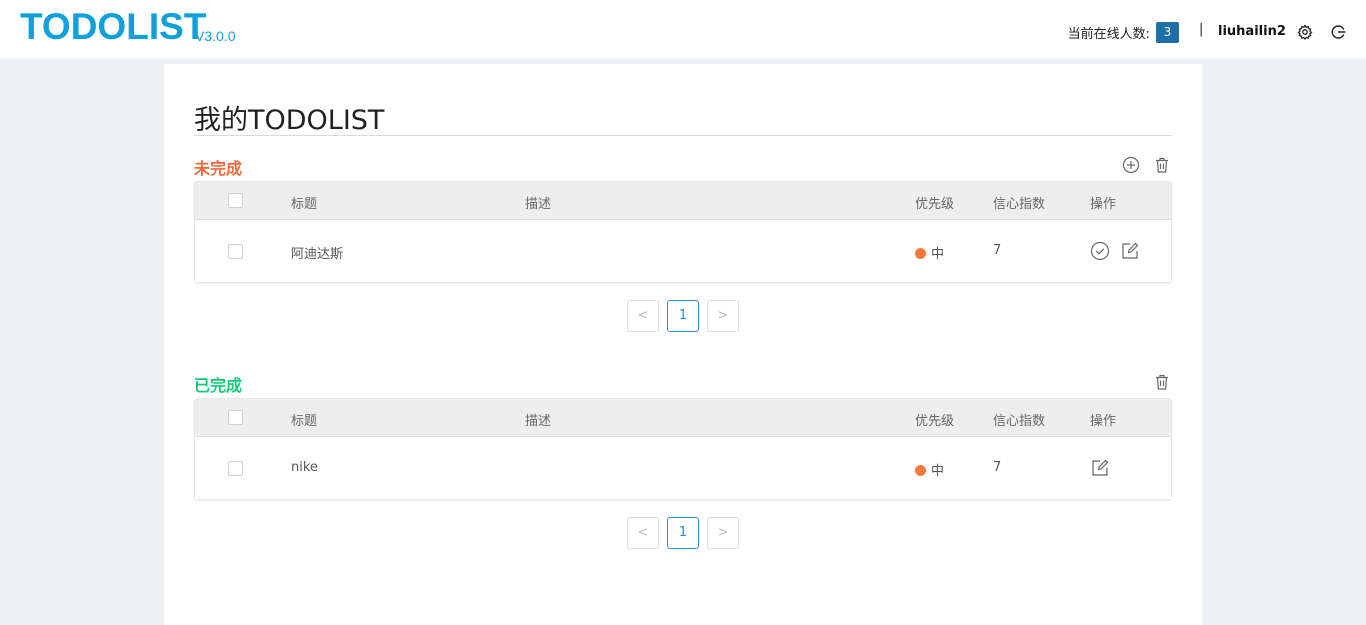 This screenshot has height=625, width=1366. I want to click on done-table: 标题 描述 优先级 信心指数 操作 nike 中 7, so click(683, 449).